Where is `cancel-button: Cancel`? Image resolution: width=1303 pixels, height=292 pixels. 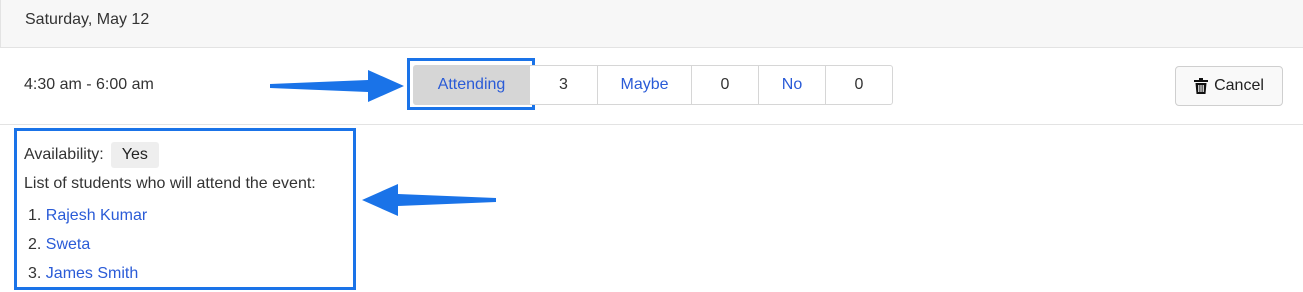
cancel-button: Cancel is located at coordinates (1229, 86).